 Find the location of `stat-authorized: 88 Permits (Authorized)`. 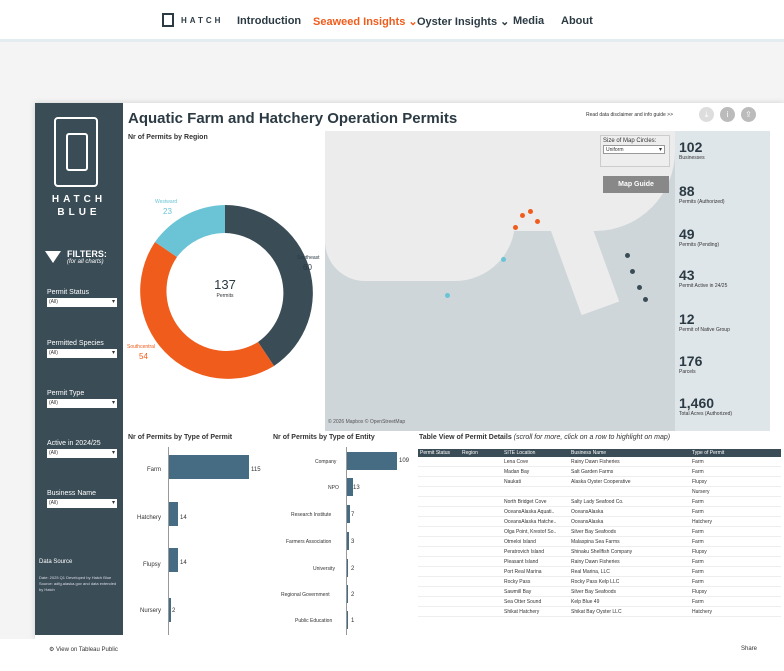

stat-authorized: 88 Permits (Authorized) is located at coordinates (702, 194).